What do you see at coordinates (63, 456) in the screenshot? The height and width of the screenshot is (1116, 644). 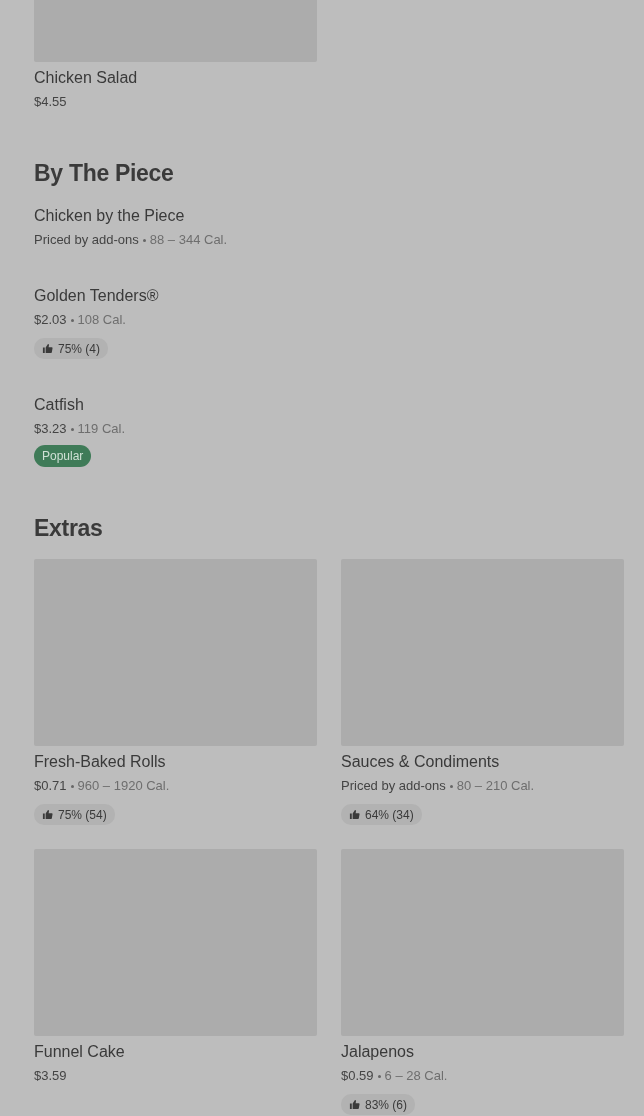 I see `popular-badge: Popular` at bounding box center [63, 456].